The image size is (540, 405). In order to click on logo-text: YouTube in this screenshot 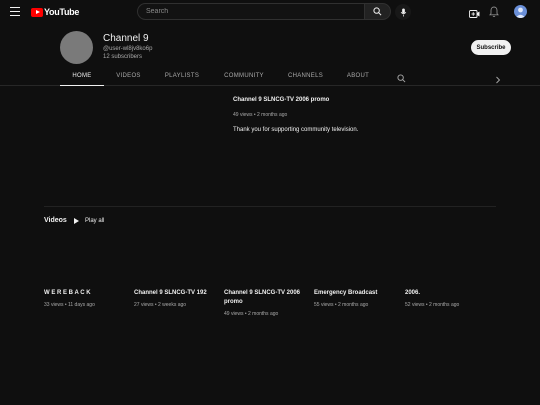, I will do `click(62, 12)`.